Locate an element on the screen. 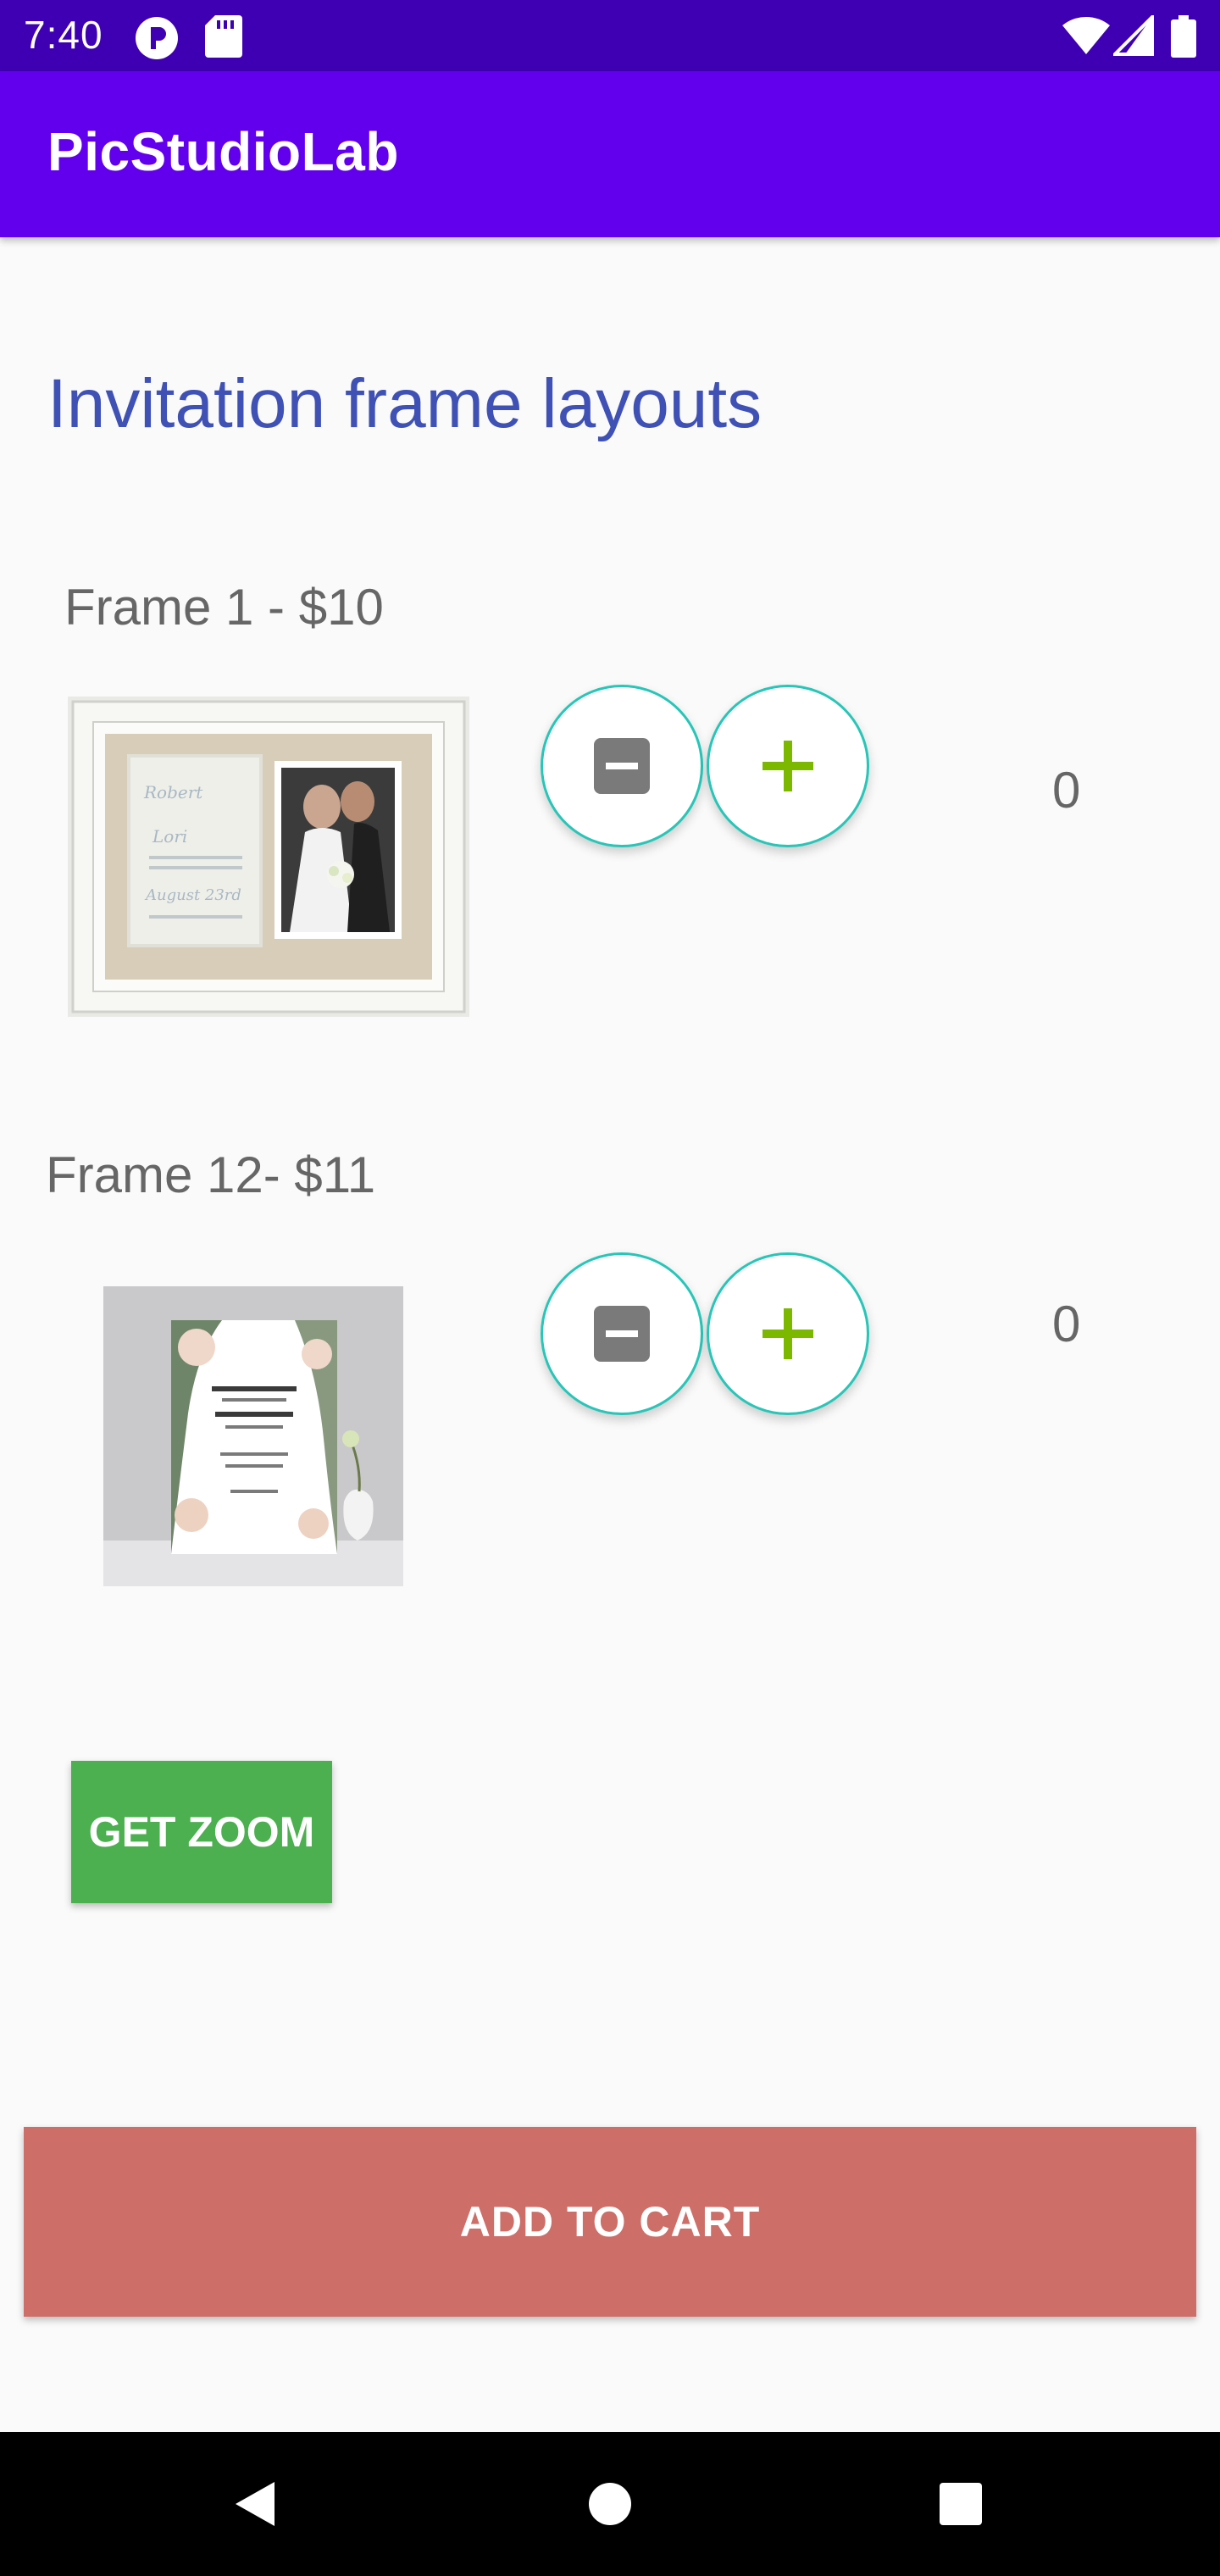 The image size is (1220, 2576). app-title: PicStudioLab is located at coordinates (223, 151).